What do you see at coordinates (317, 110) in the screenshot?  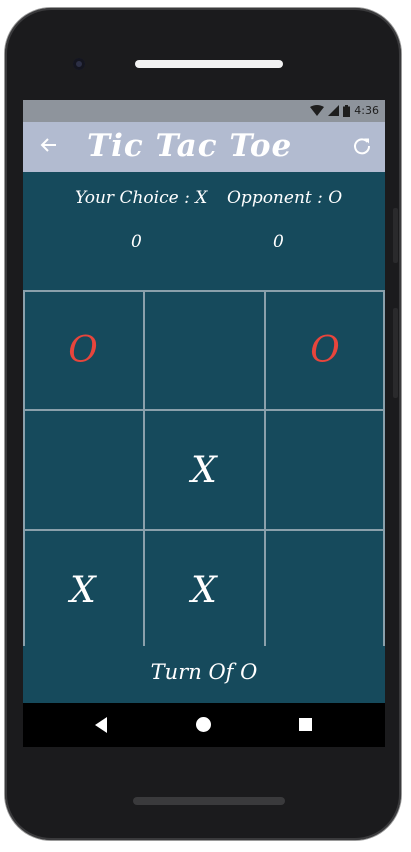 I see `wifi-icon` at bounding box center [317, 110].